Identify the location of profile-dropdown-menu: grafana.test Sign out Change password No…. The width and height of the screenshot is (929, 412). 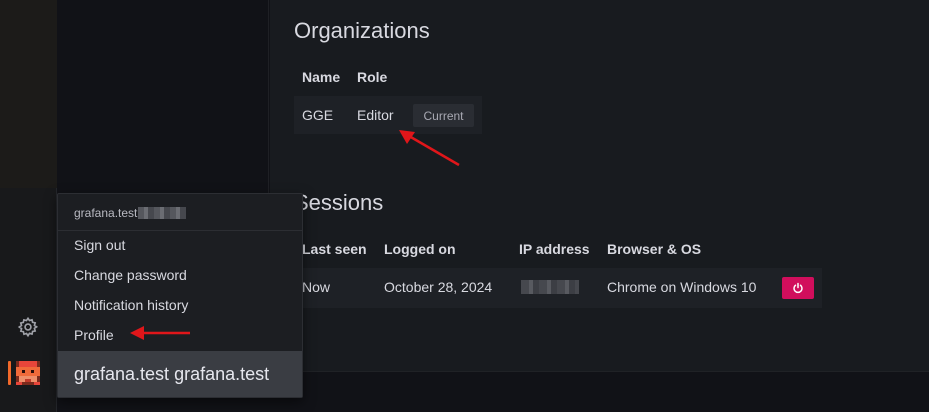
(180, 295).